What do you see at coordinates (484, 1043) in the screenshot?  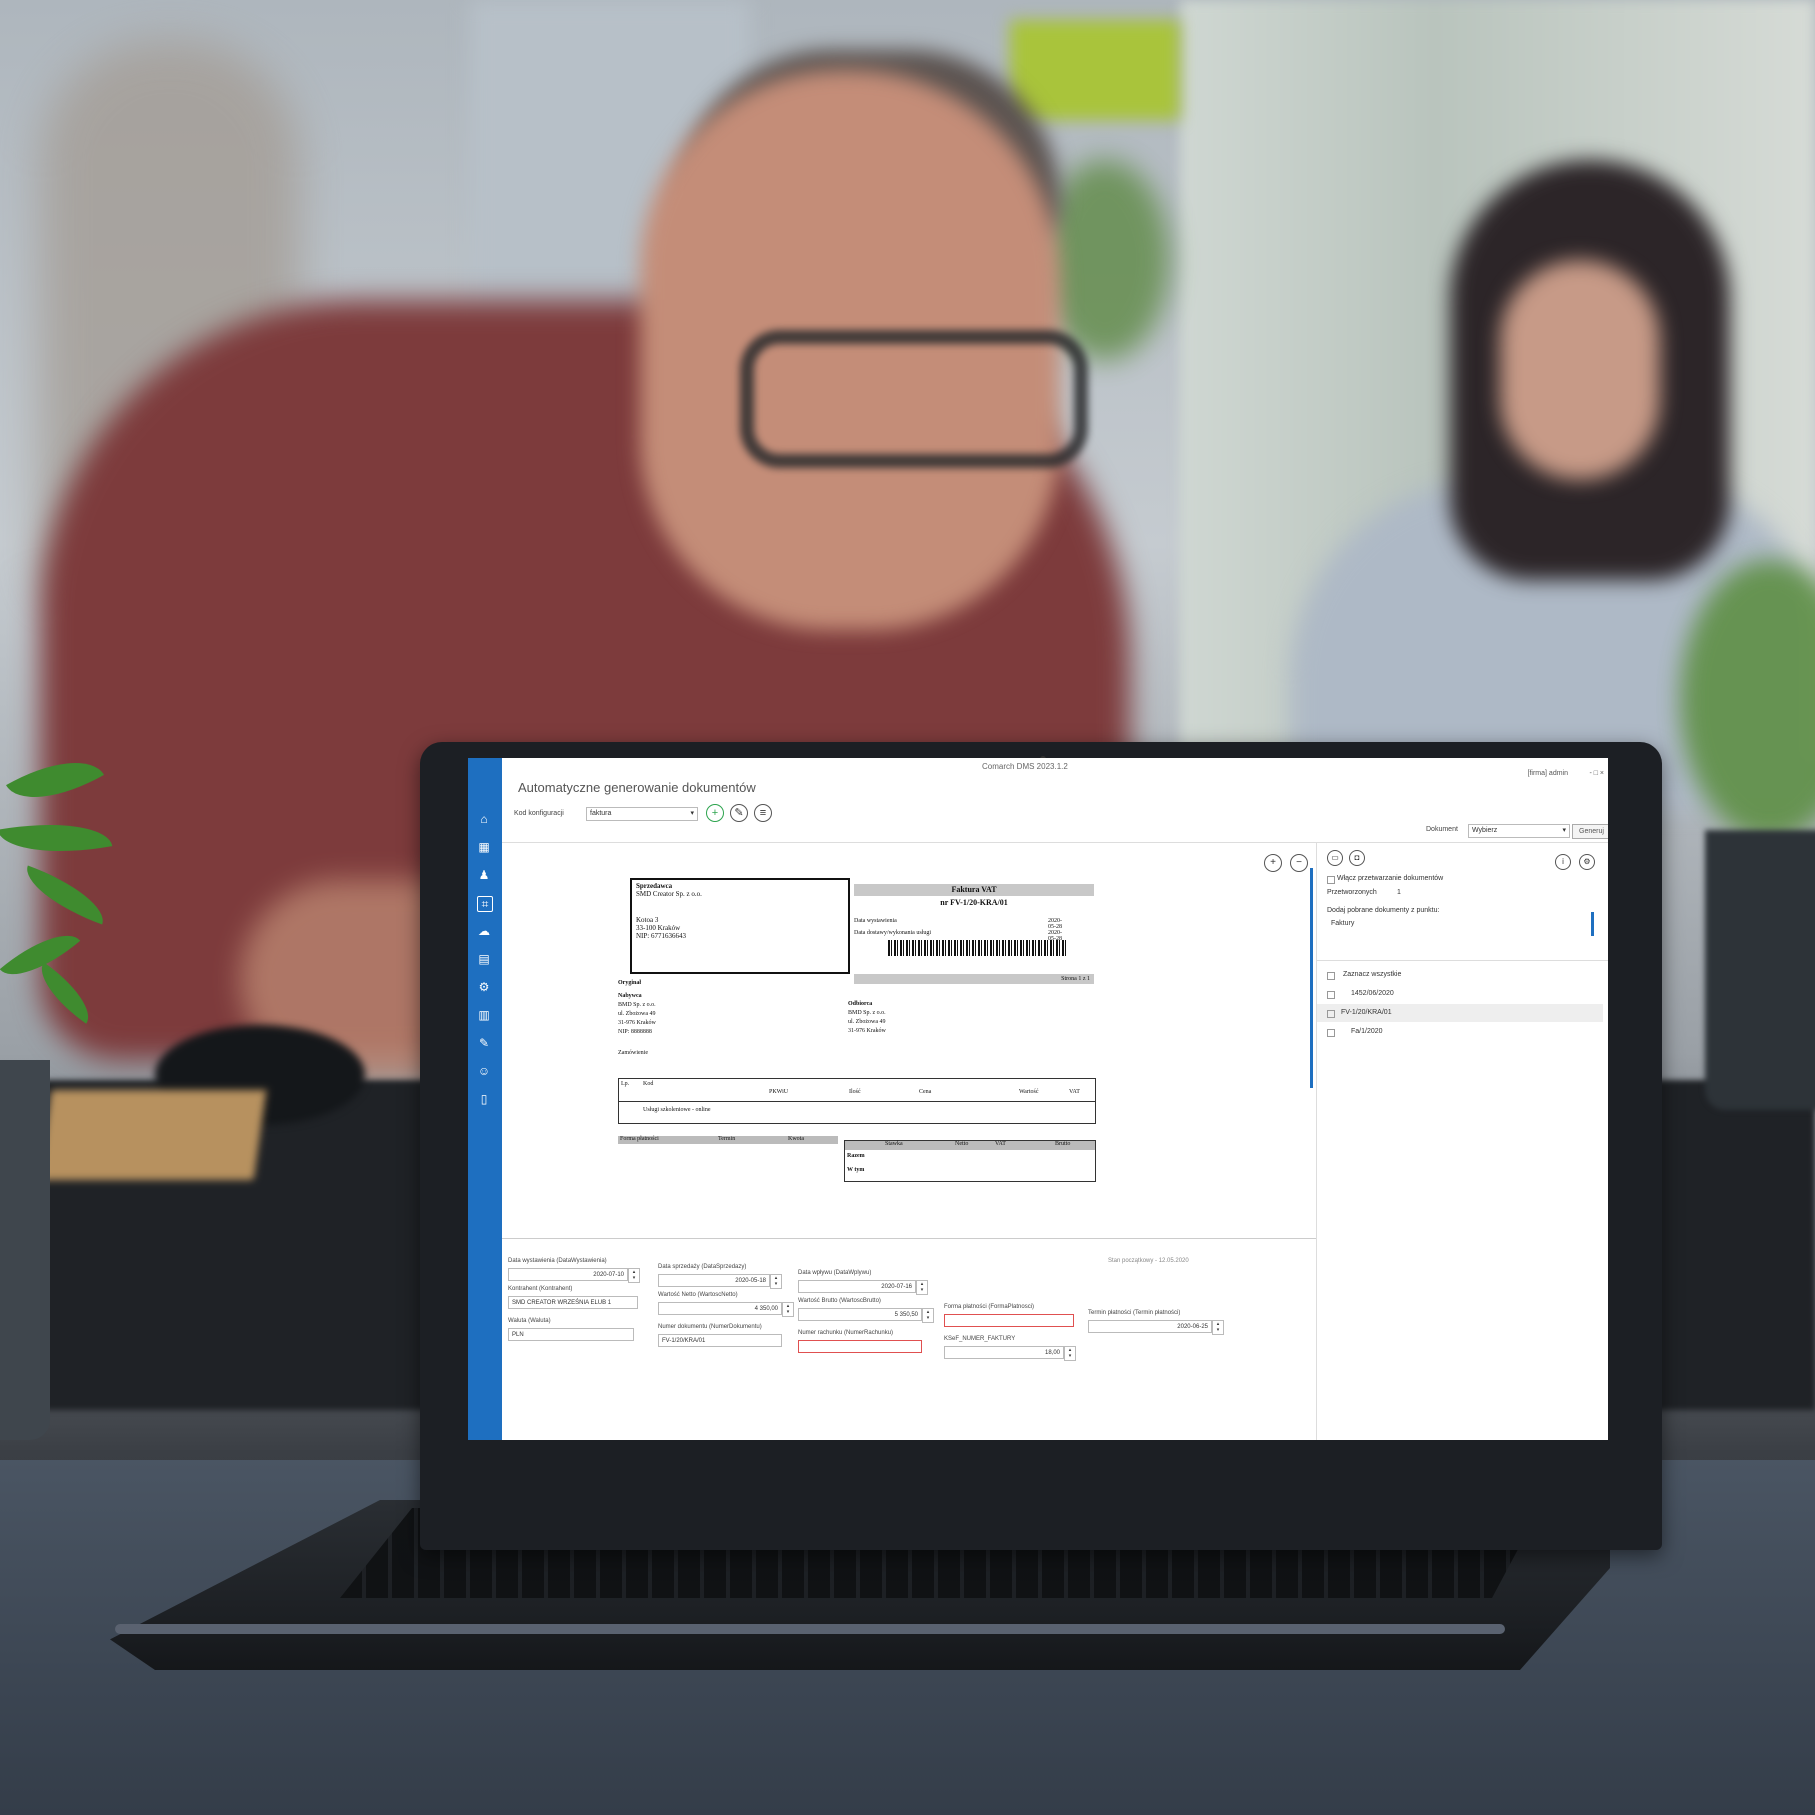 I see `pen-icon: ✎` at bounding box center [484, 1043].